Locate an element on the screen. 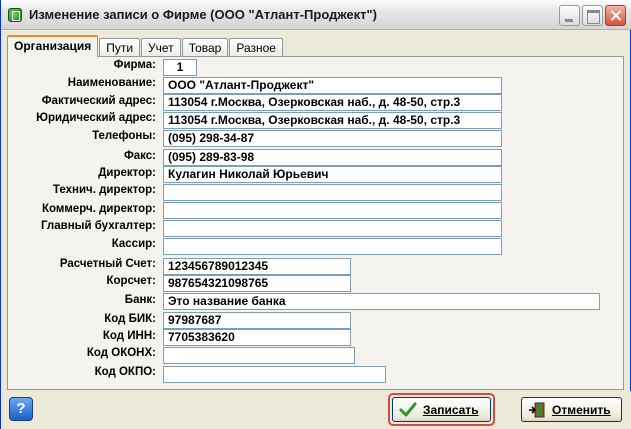 The height and width of the screenshot is (429, 631). help-button: ? is located at coordinates (21, 409).